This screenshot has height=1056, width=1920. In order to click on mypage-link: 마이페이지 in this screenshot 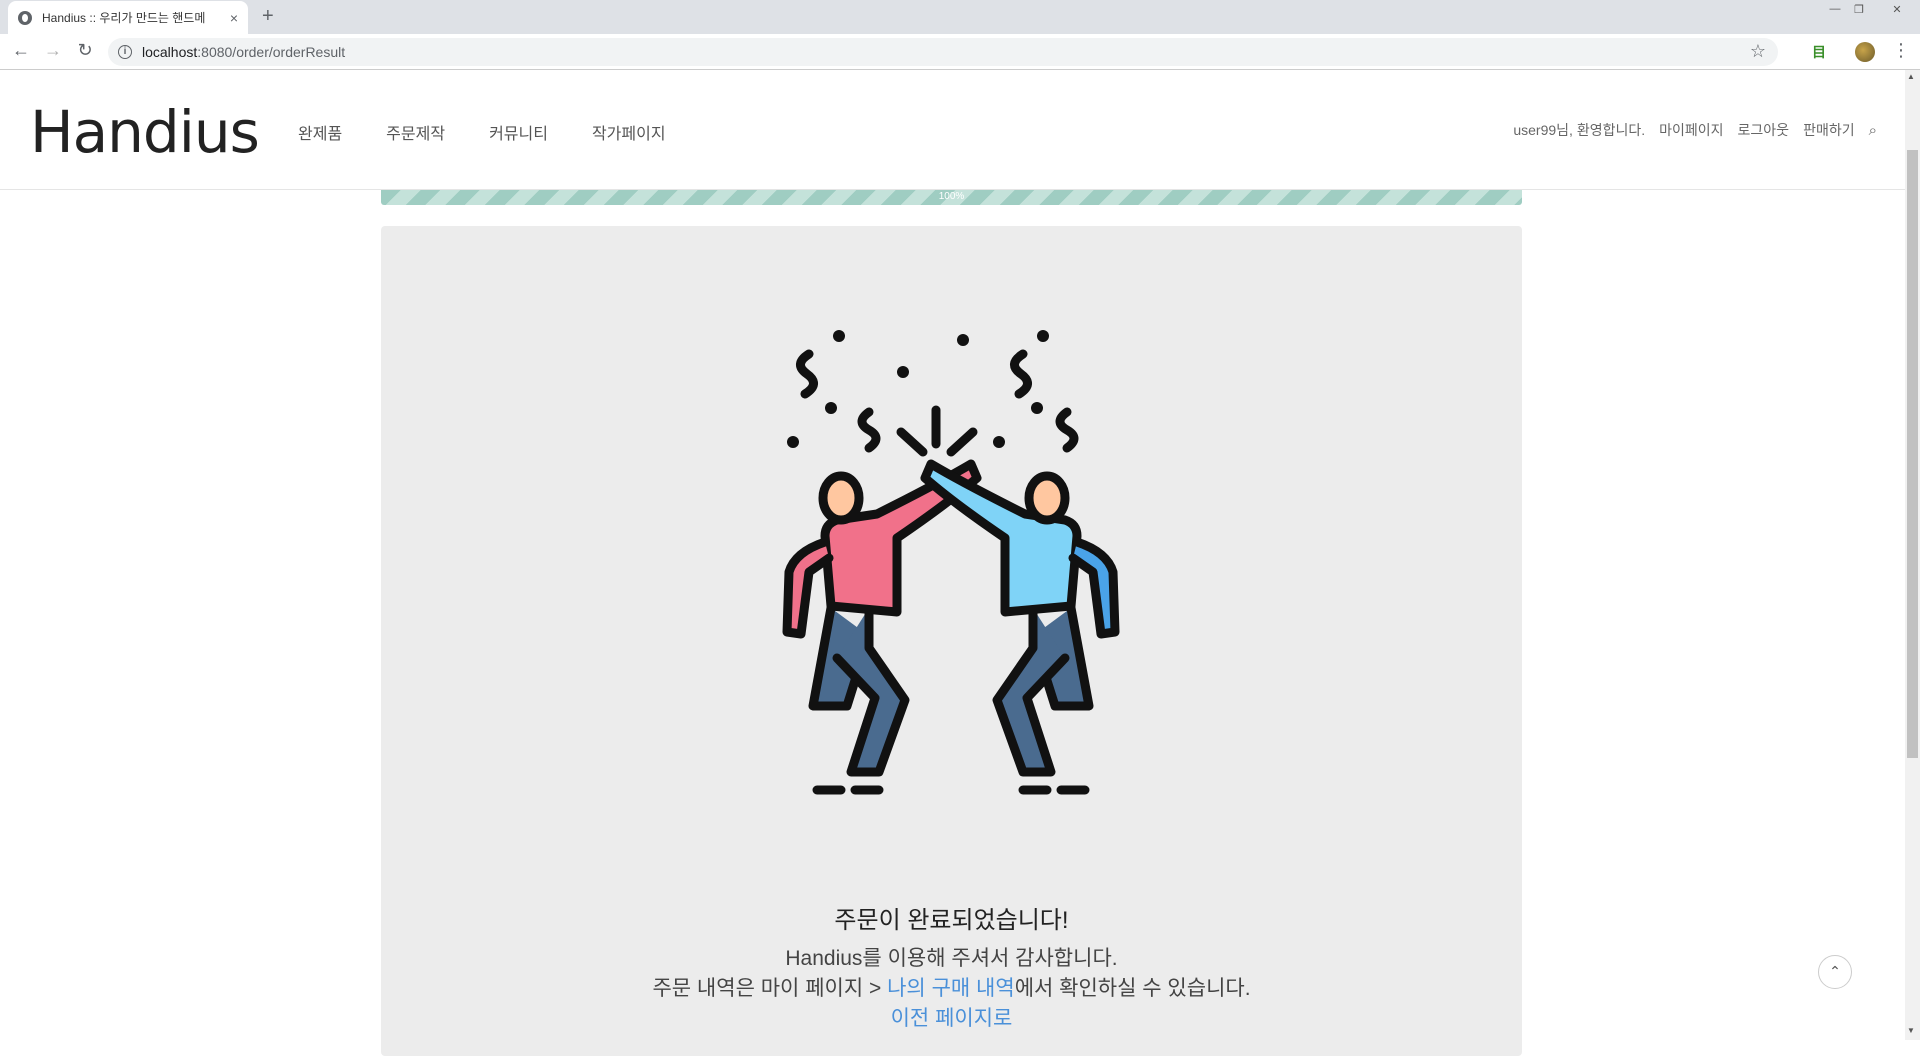, I will do `click(1691, 130)`.